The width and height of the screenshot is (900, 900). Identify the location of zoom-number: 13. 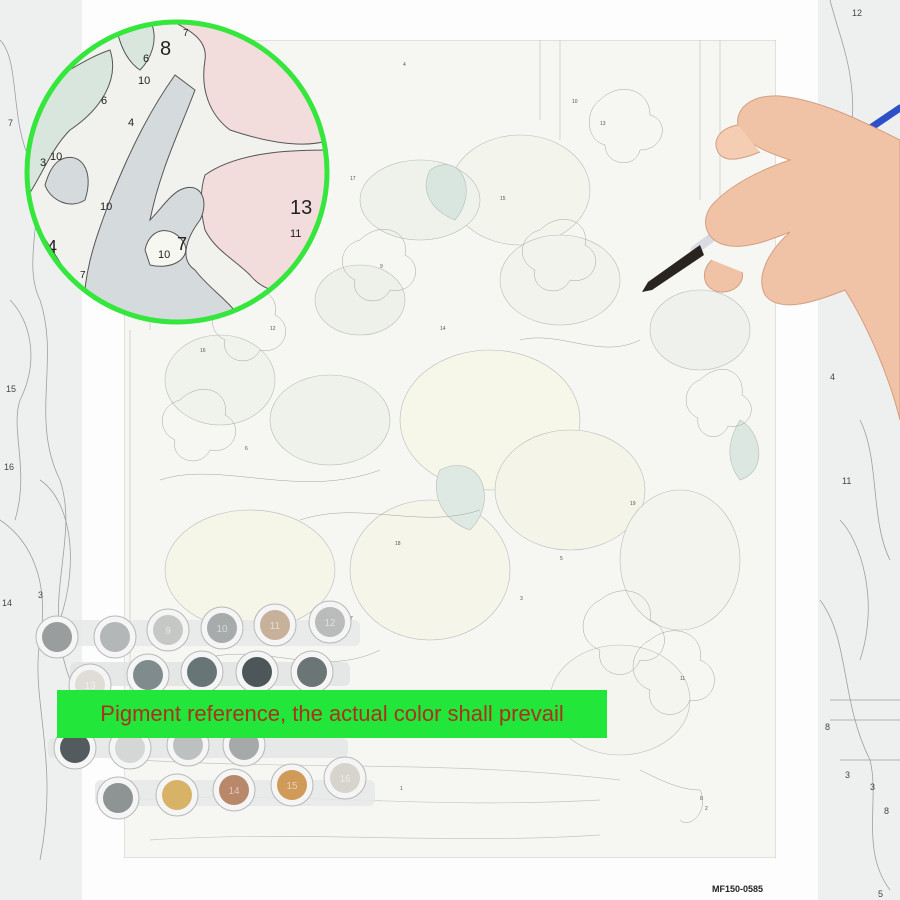
(301, 208).